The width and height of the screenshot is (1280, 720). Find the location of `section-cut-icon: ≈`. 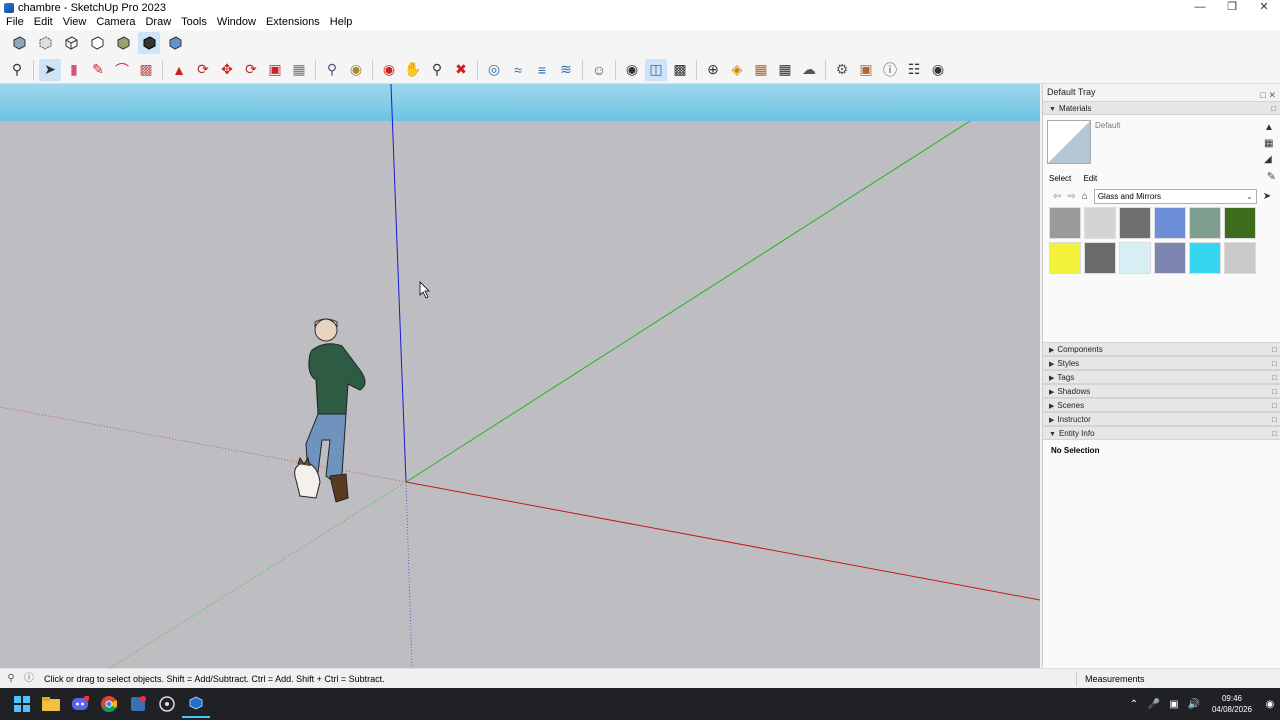

section-cut-icon: ≈ is located at coordinates (518, 70).